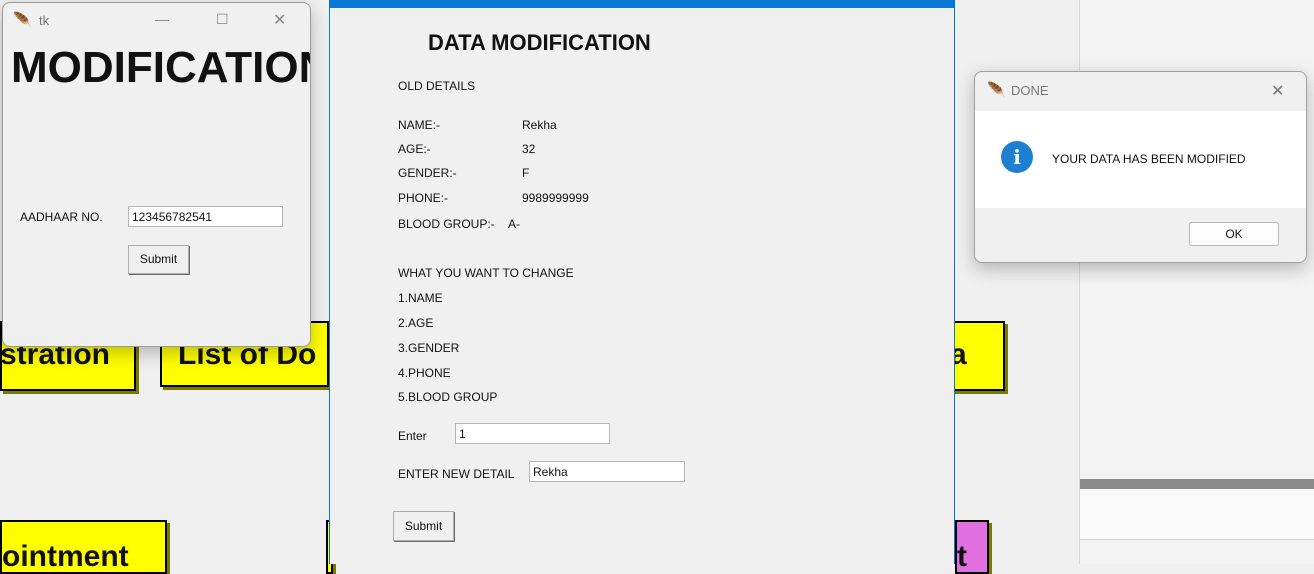 The image size is (1314, 574). Describe the element at coordinates (44, 20) in the screenshot. I see `tk-window-title: tk` at that location.